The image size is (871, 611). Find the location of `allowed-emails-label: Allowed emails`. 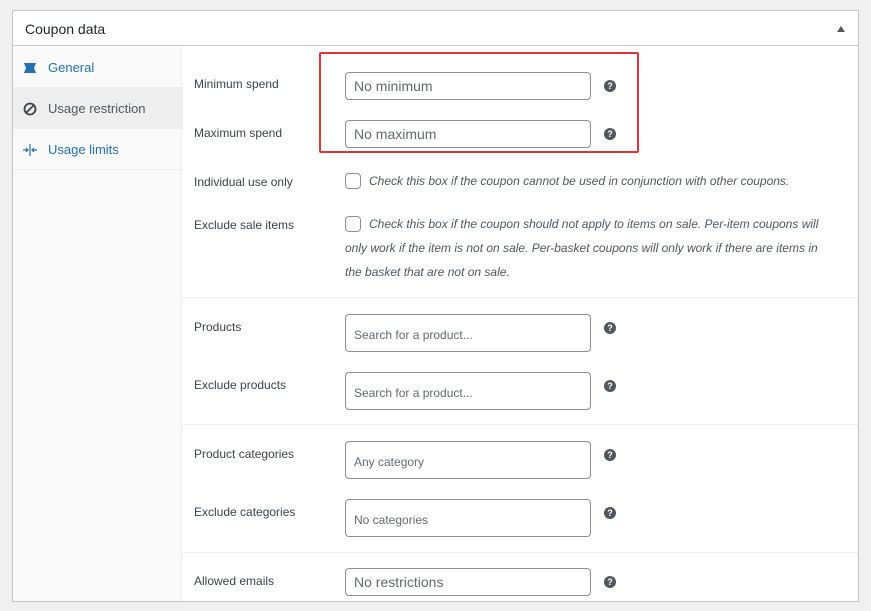

allowed-emails-label: Allowed emails is located at coordinates (234, 581).